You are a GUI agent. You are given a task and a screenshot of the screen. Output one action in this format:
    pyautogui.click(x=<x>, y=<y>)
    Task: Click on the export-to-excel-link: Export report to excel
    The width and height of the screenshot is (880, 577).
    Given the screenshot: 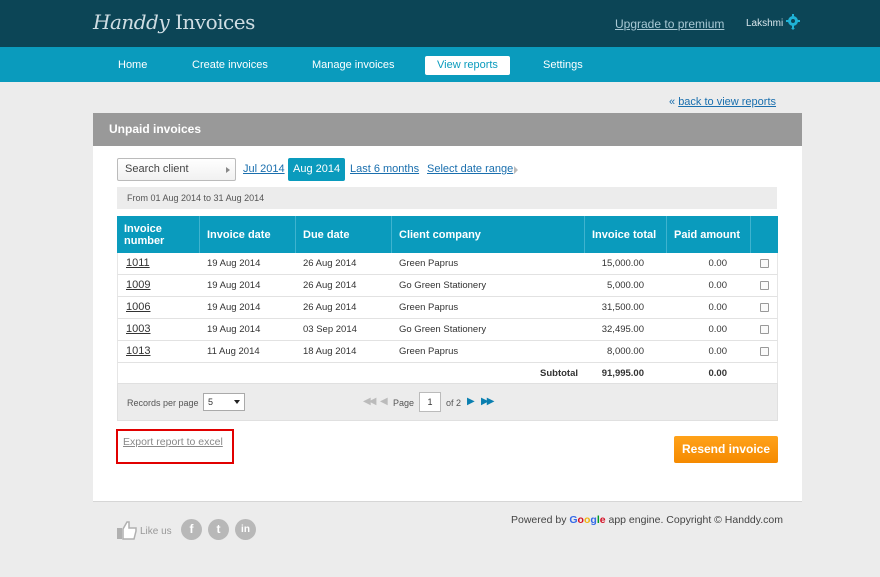 What is the action you would take?
    pyautogui.click(x=173, y=442)
    